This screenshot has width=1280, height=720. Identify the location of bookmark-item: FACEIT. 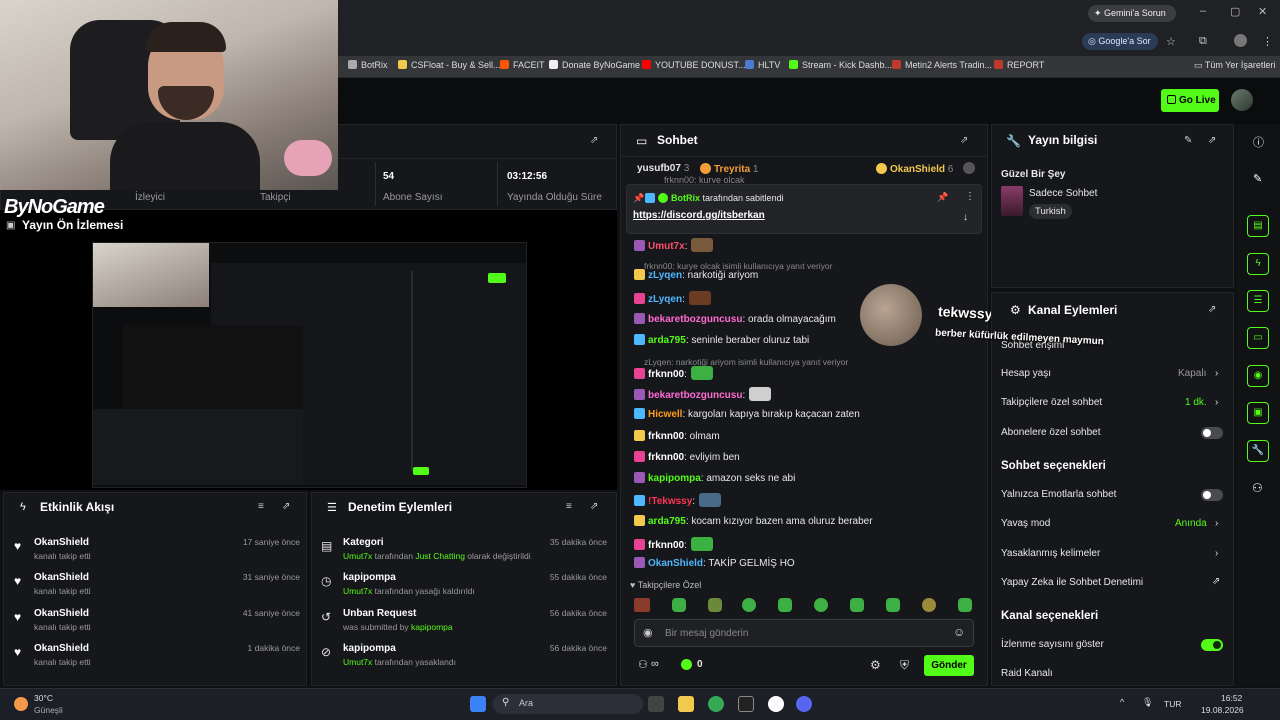
(522, 65).